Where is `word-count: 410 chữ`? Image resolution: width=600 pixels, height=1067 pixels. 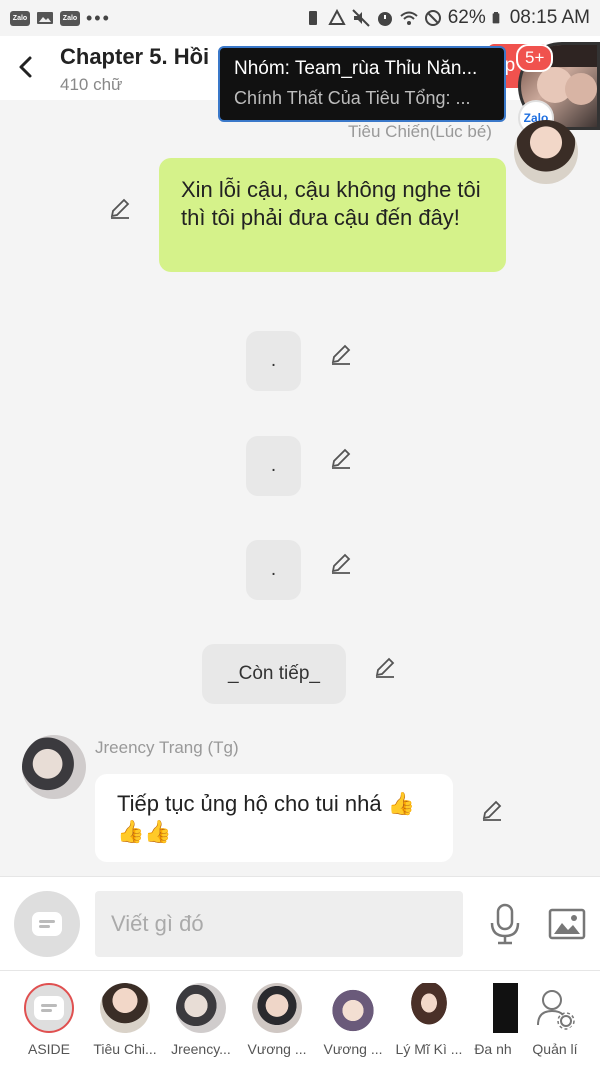 word-count: 410 chữ is located at coordinates (91, 84).